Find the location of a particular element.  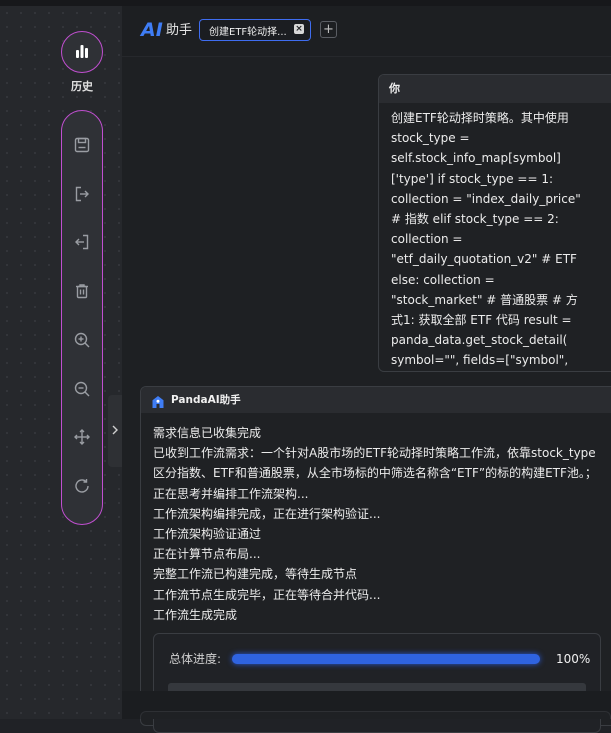

refresh-button is located at coordinates (81, 487).